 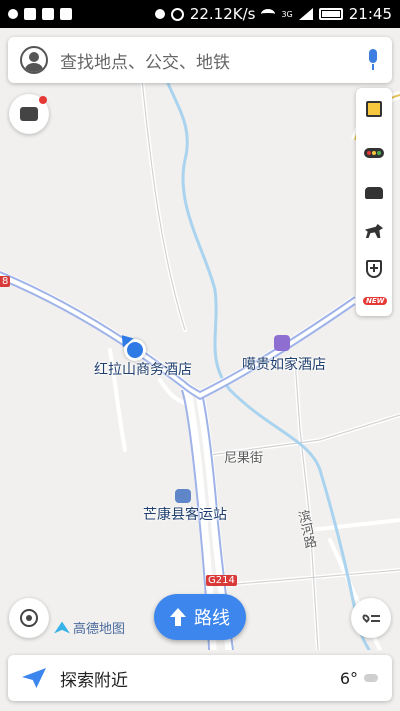 What do you see at coordinates (178, 617) in the screenshot?
I see `route-arrow-icon` at bounding box center [178, 617].